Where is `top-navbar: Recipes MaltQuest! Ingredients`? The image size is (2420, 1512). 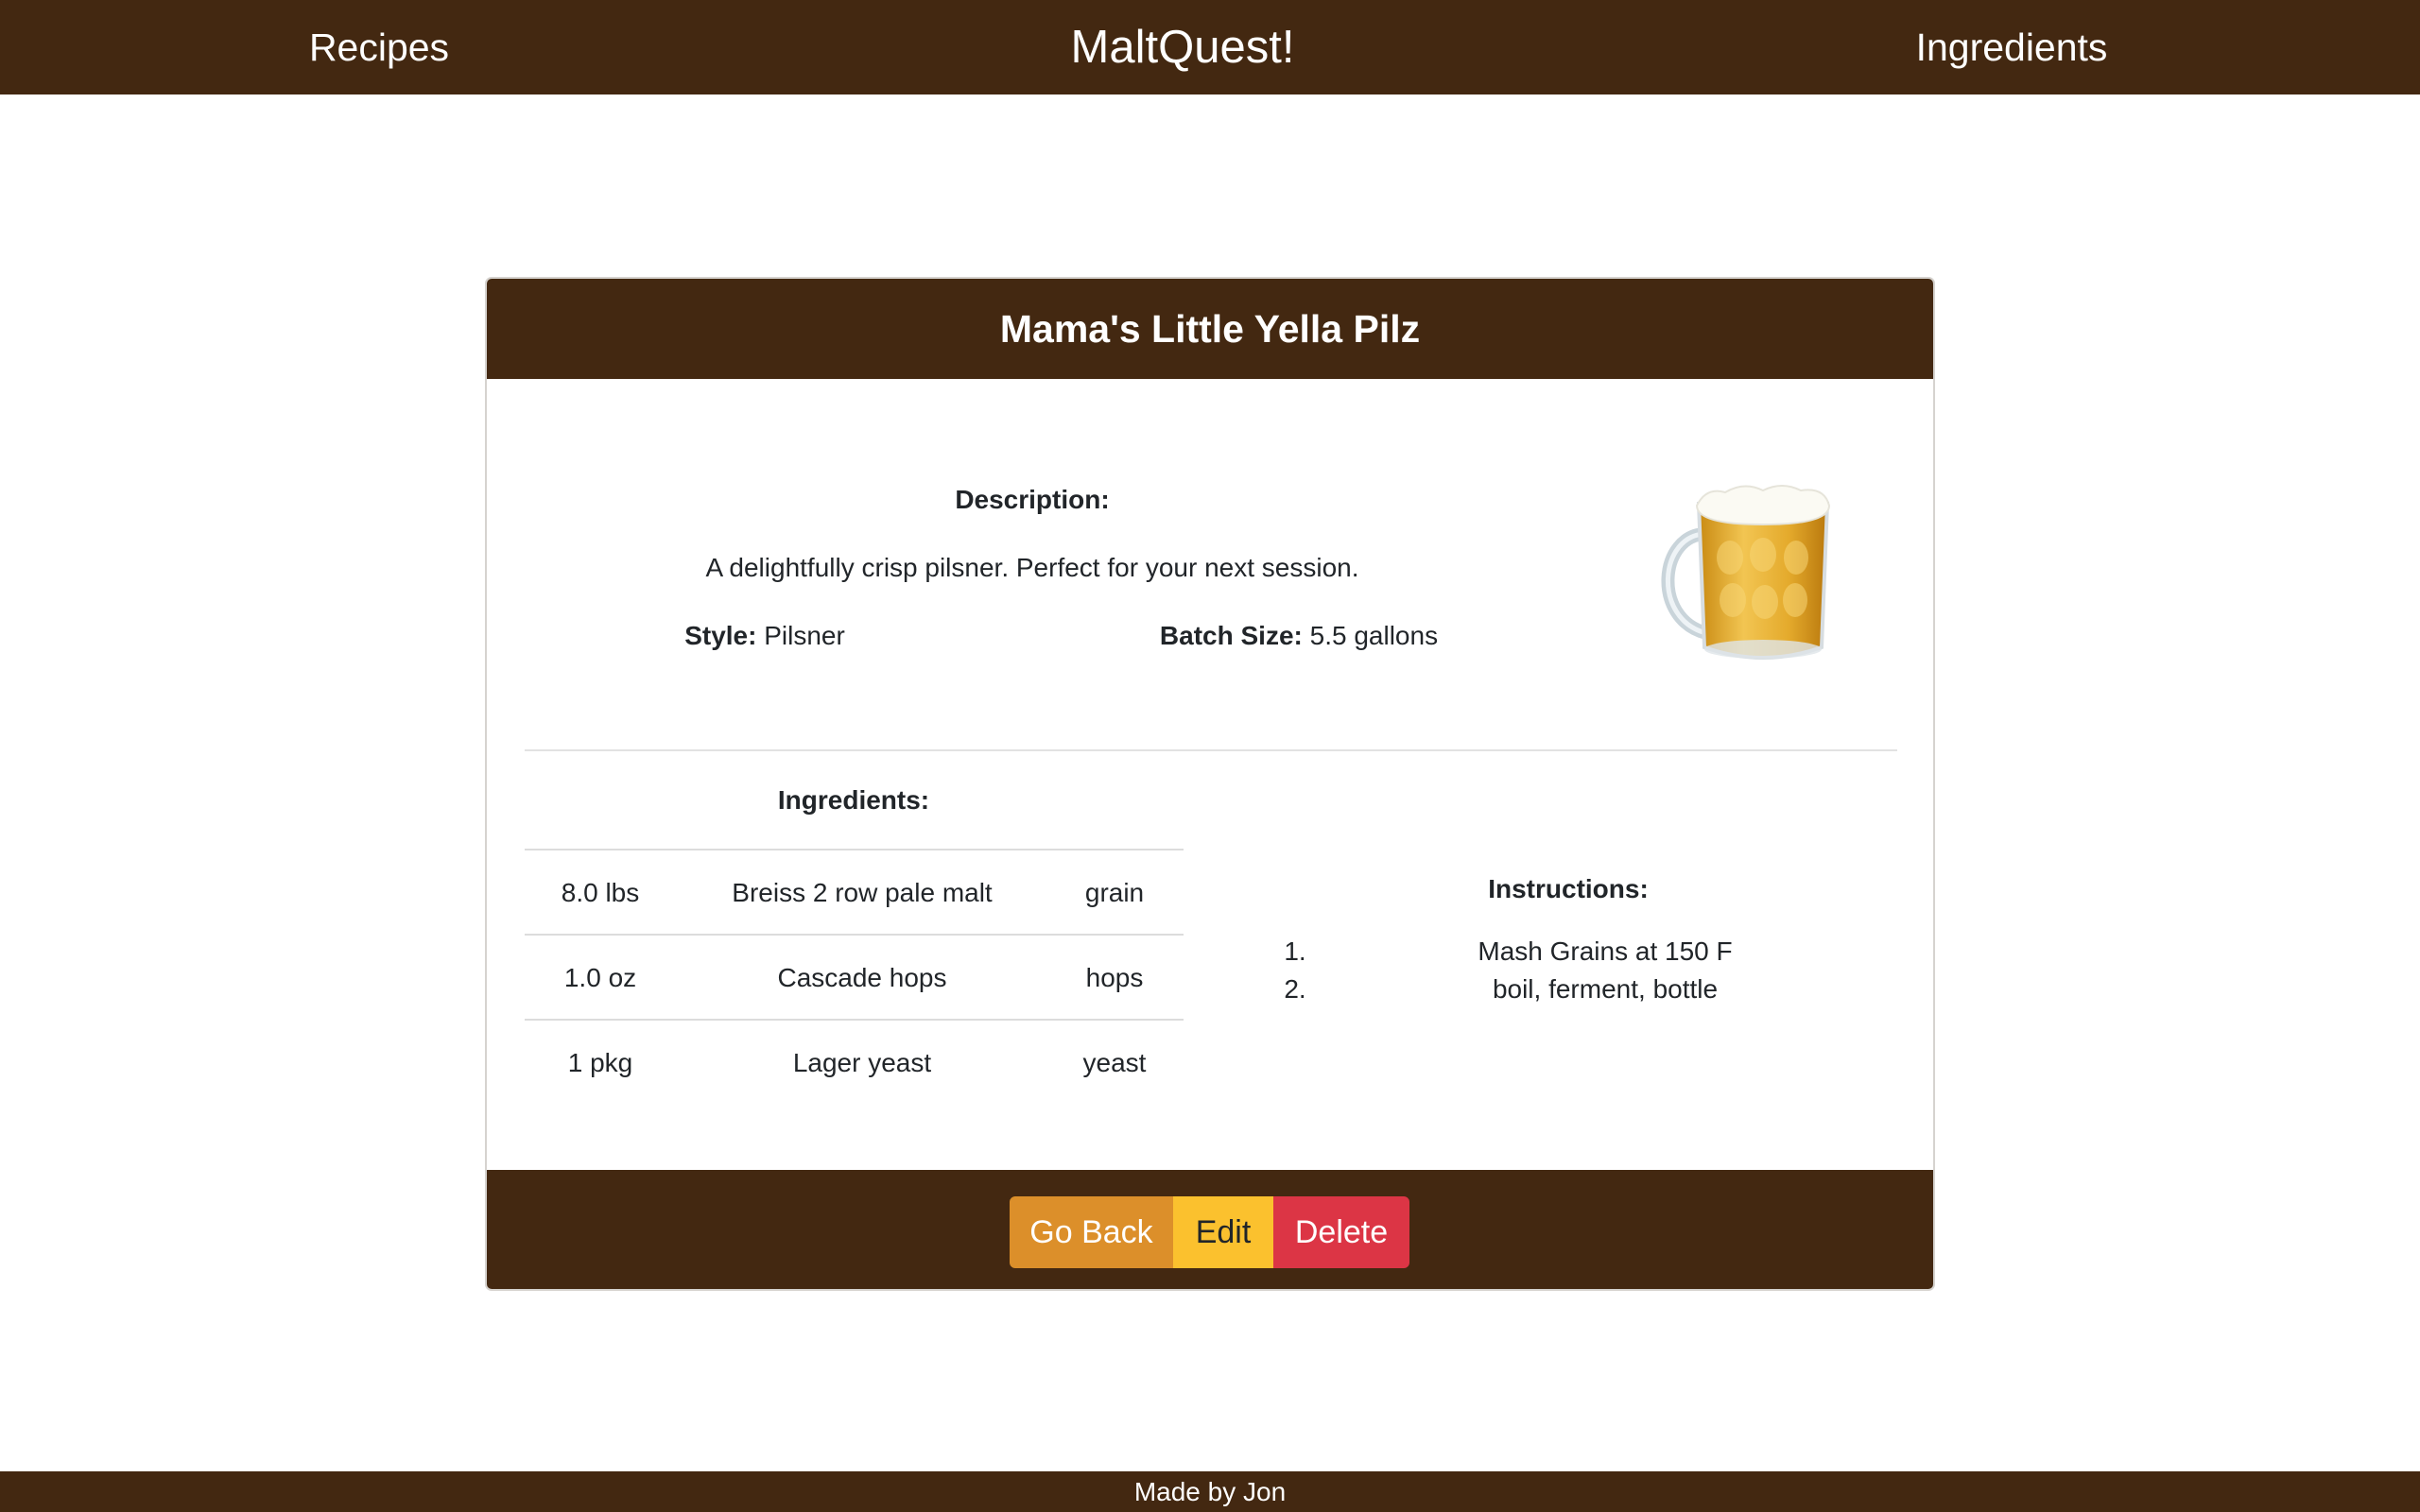
top-navbar: Recipes MaltQuest! Ingredients is located at coordinates (1210, 47).